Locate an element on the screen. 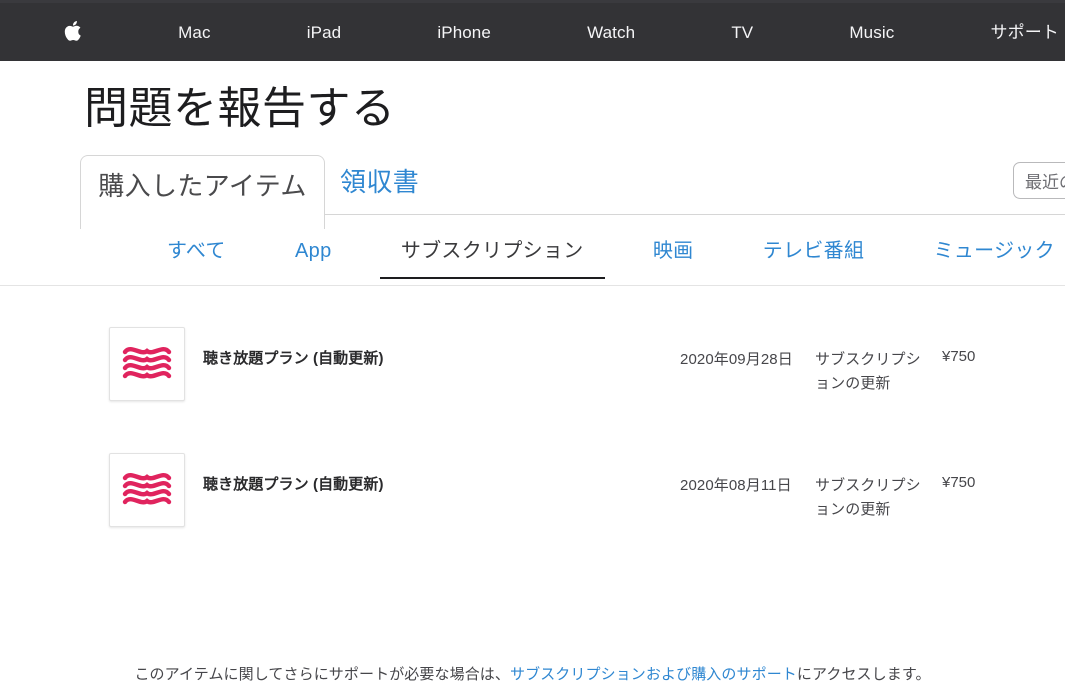 The image size is (1065, 684). secondary-tab-list: すべて App サブスクリプション 映画 テレビ番組 ミュージック is located at coordinates (611, 258).